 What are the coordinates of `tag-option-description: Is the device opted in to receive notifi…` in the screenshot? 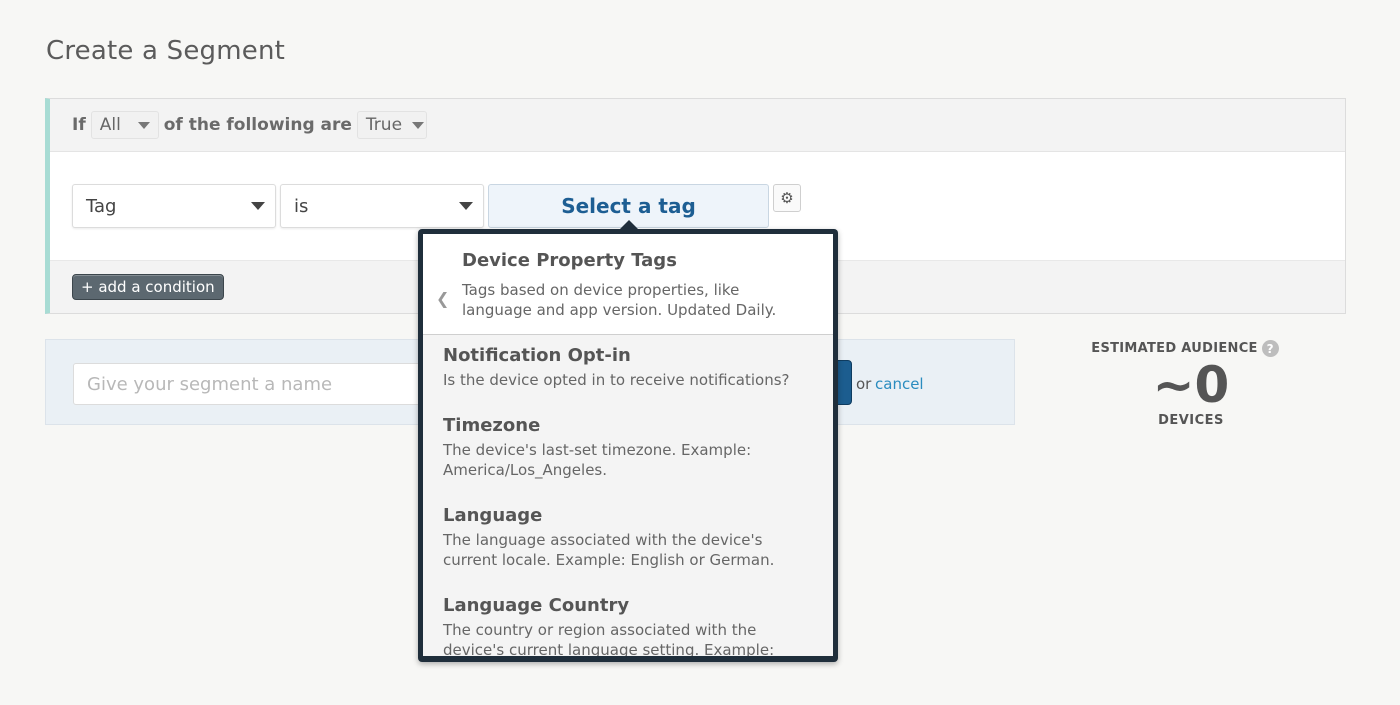 It's located at (616, 380).